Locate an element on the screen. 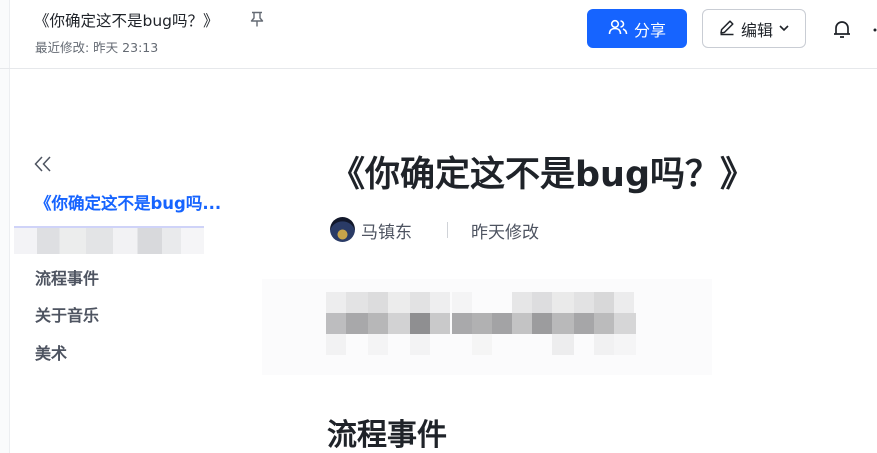  page-title: 《你确定这不是bug吗？》 is located at coordinates (543, 175).